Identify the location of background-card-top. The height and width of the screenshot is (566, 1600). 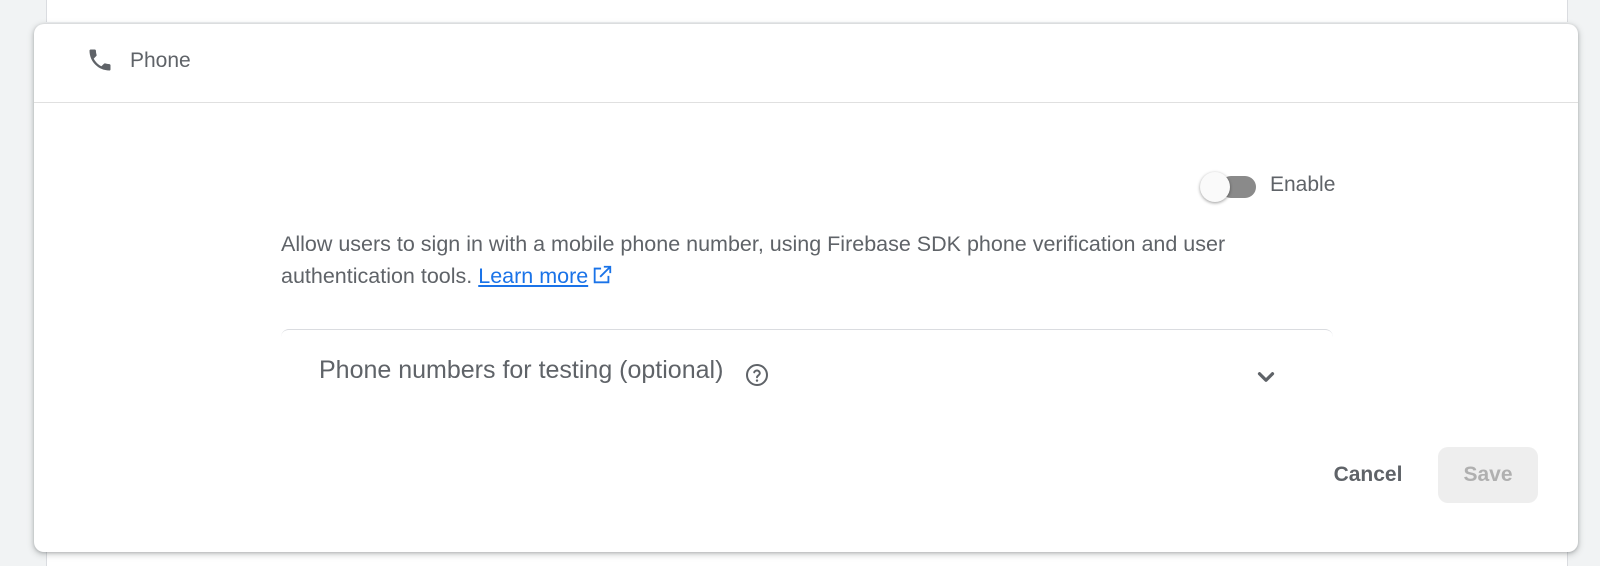
(807, 11).